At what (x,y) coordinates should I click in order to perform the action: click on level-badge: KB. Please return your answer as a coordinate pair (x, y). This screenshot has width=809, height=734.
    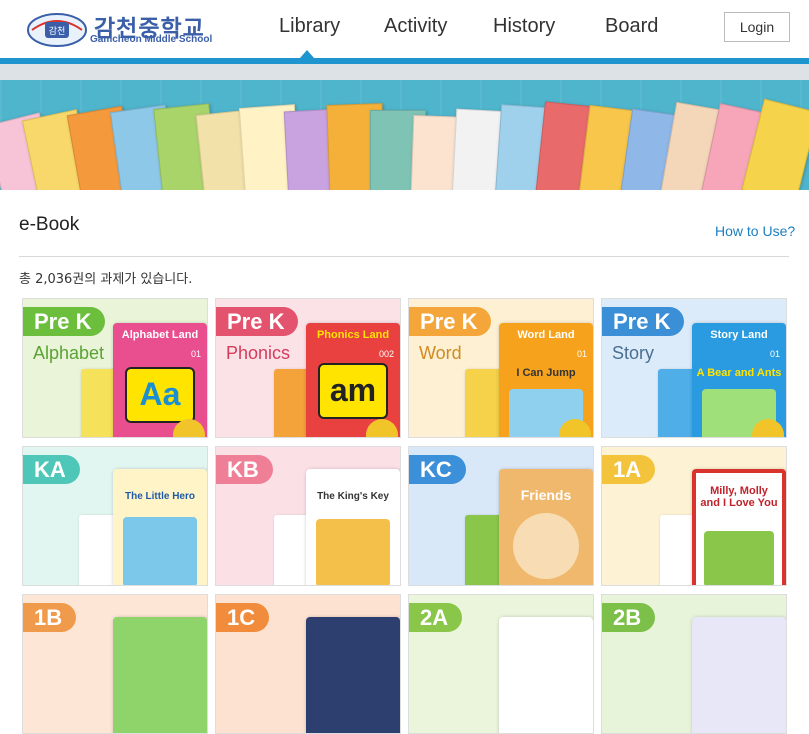
    Looking at the image, I should click on (244, 469).